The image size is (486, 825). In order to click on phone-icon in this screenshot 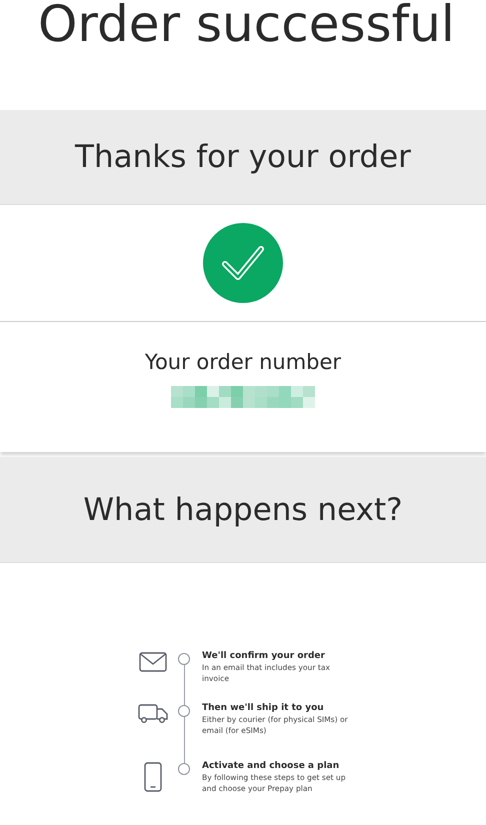, I will do `click(153, 777)`.